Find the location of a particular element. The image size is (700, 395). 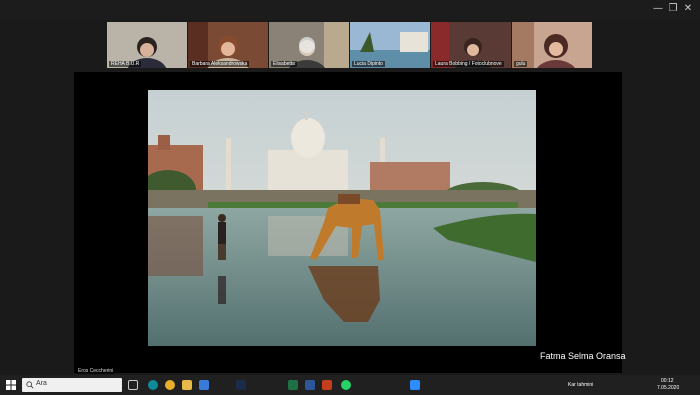

clock-date: 7.05.2020 is located at coordinates (668, 388).